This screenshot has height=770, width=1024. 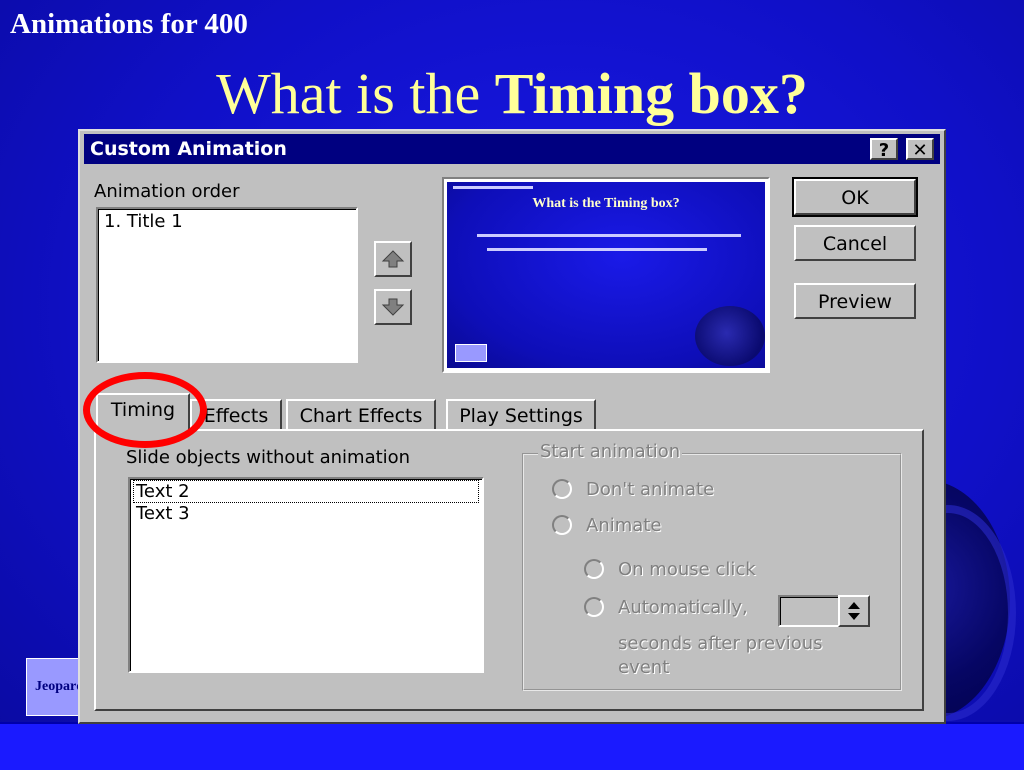 I want to click on animation-order-list: 1. Title 1, so click(x=227, y=285).